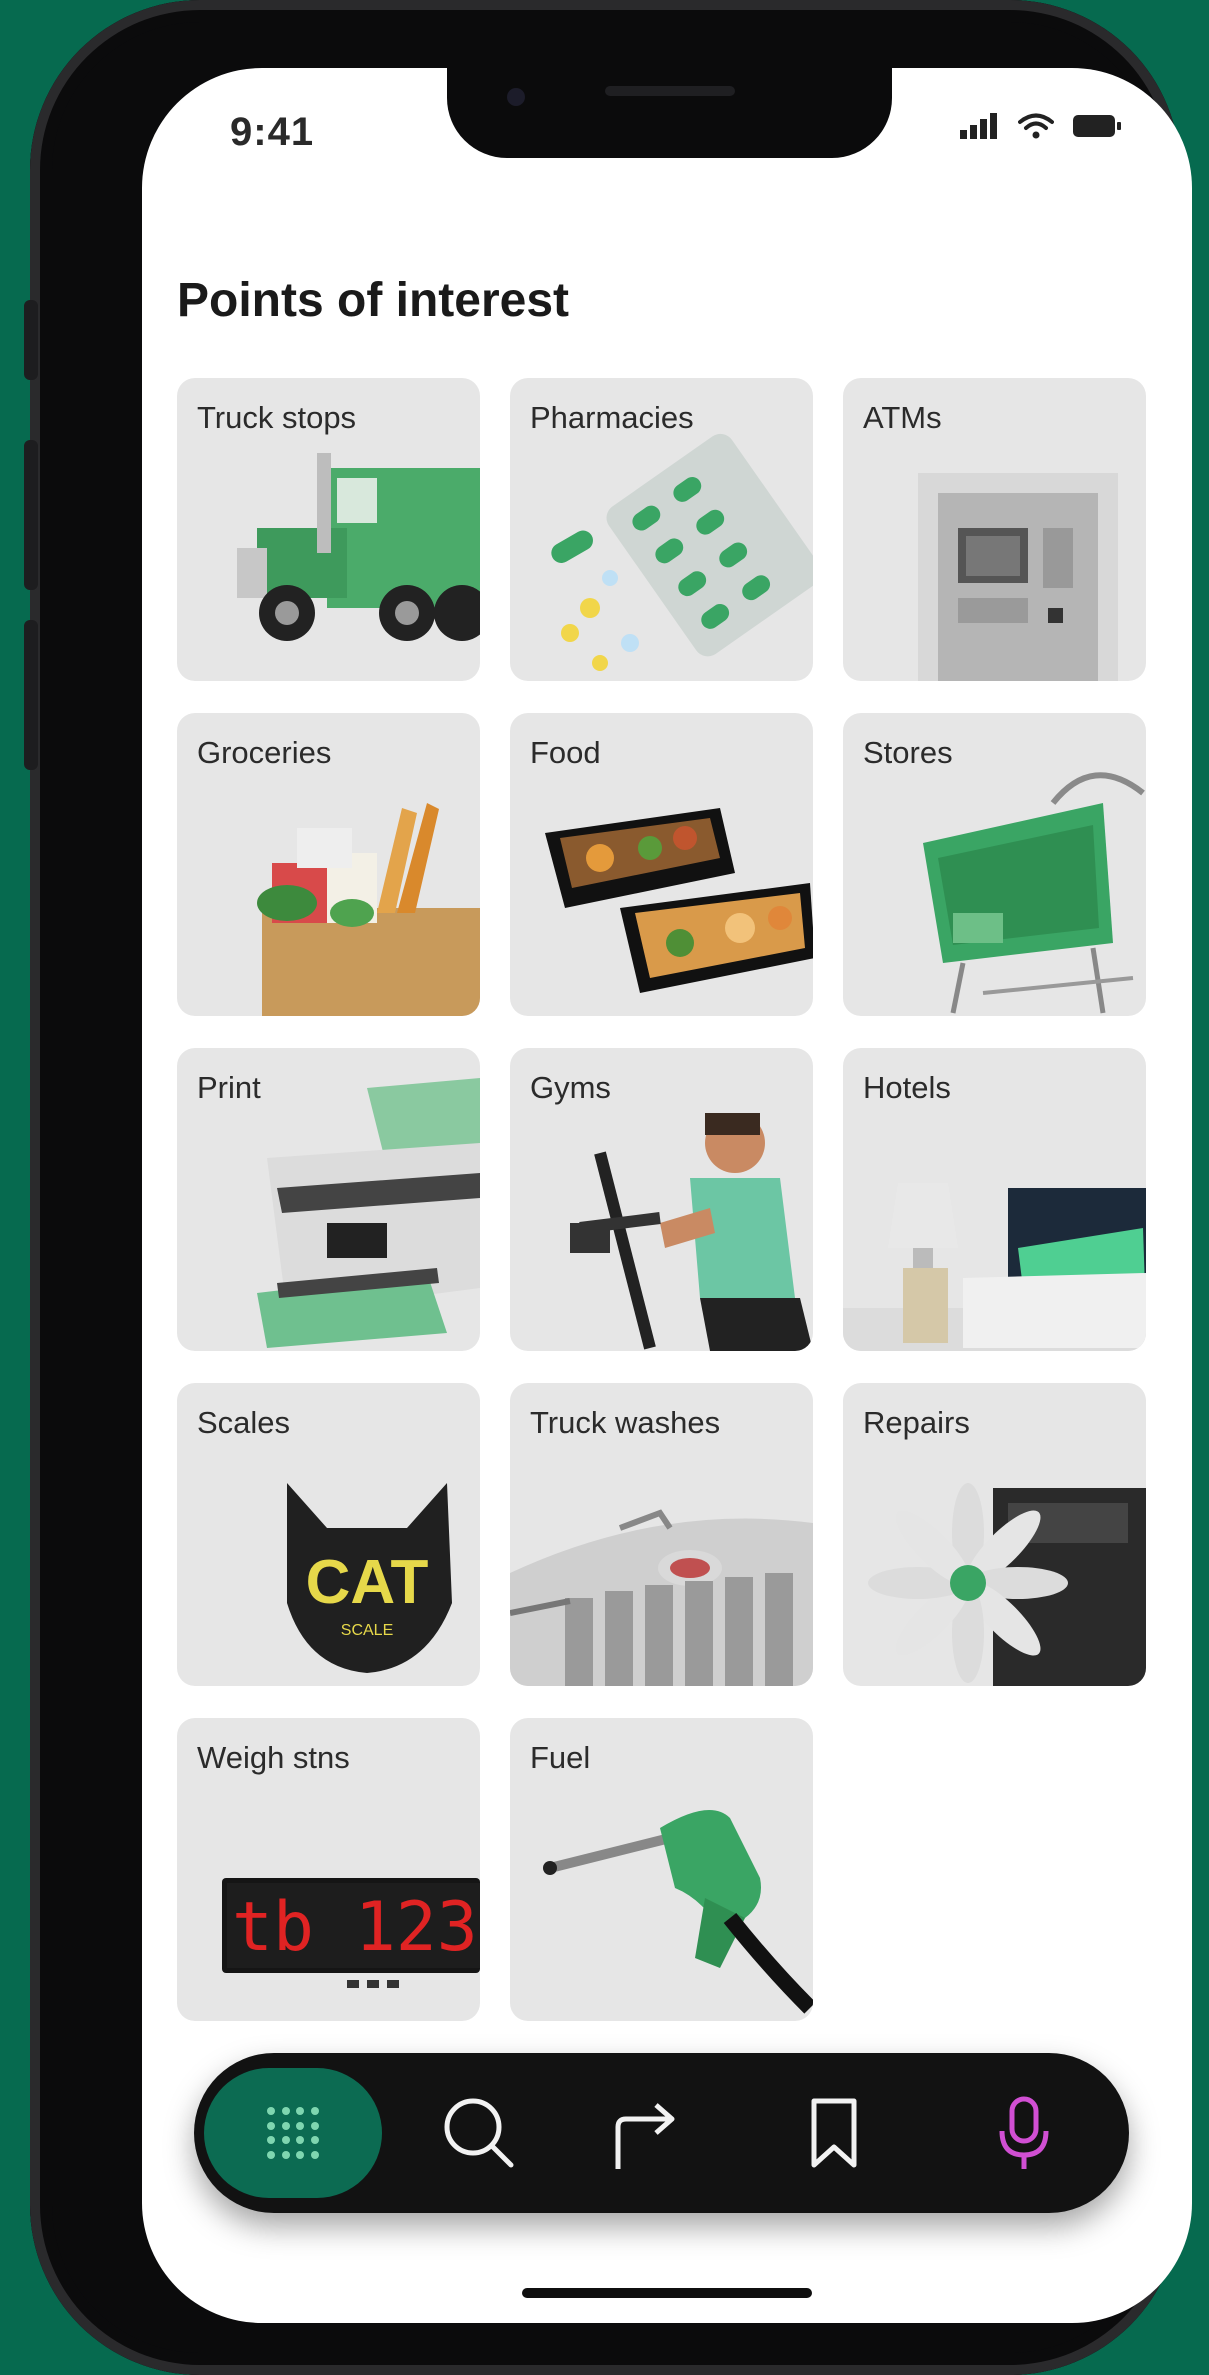 The image size is (1209, 2375). I want to click on page-title: Points of interest, so click(373, 300).